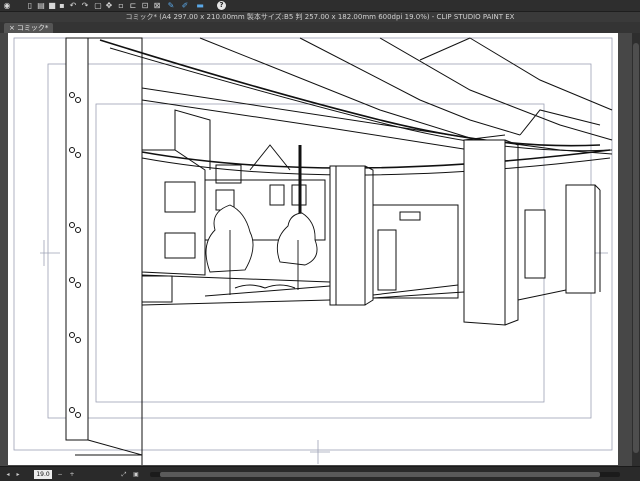 Image resolution: width=640 pixels, height=481 pixels. Describe the element at coordinates (60, 474) in the screenshot. I see `zoom-out-icon: −` at that location.